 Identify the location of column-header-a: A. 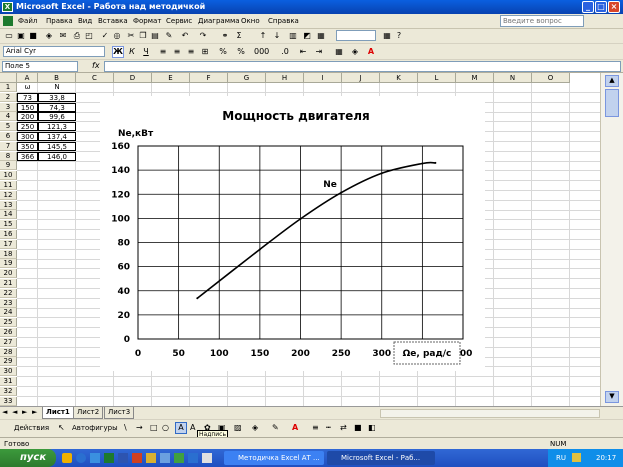
(27, 78).